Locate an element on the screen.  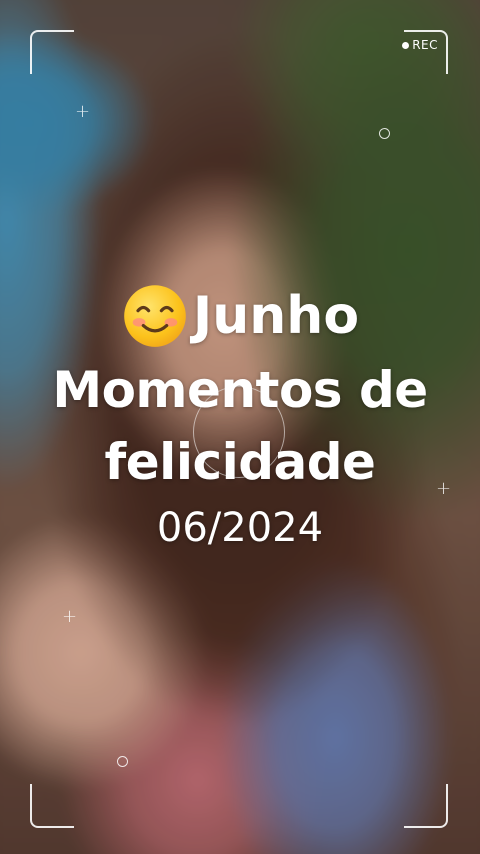
month-line: Junho is located at coordinates (240, 316).